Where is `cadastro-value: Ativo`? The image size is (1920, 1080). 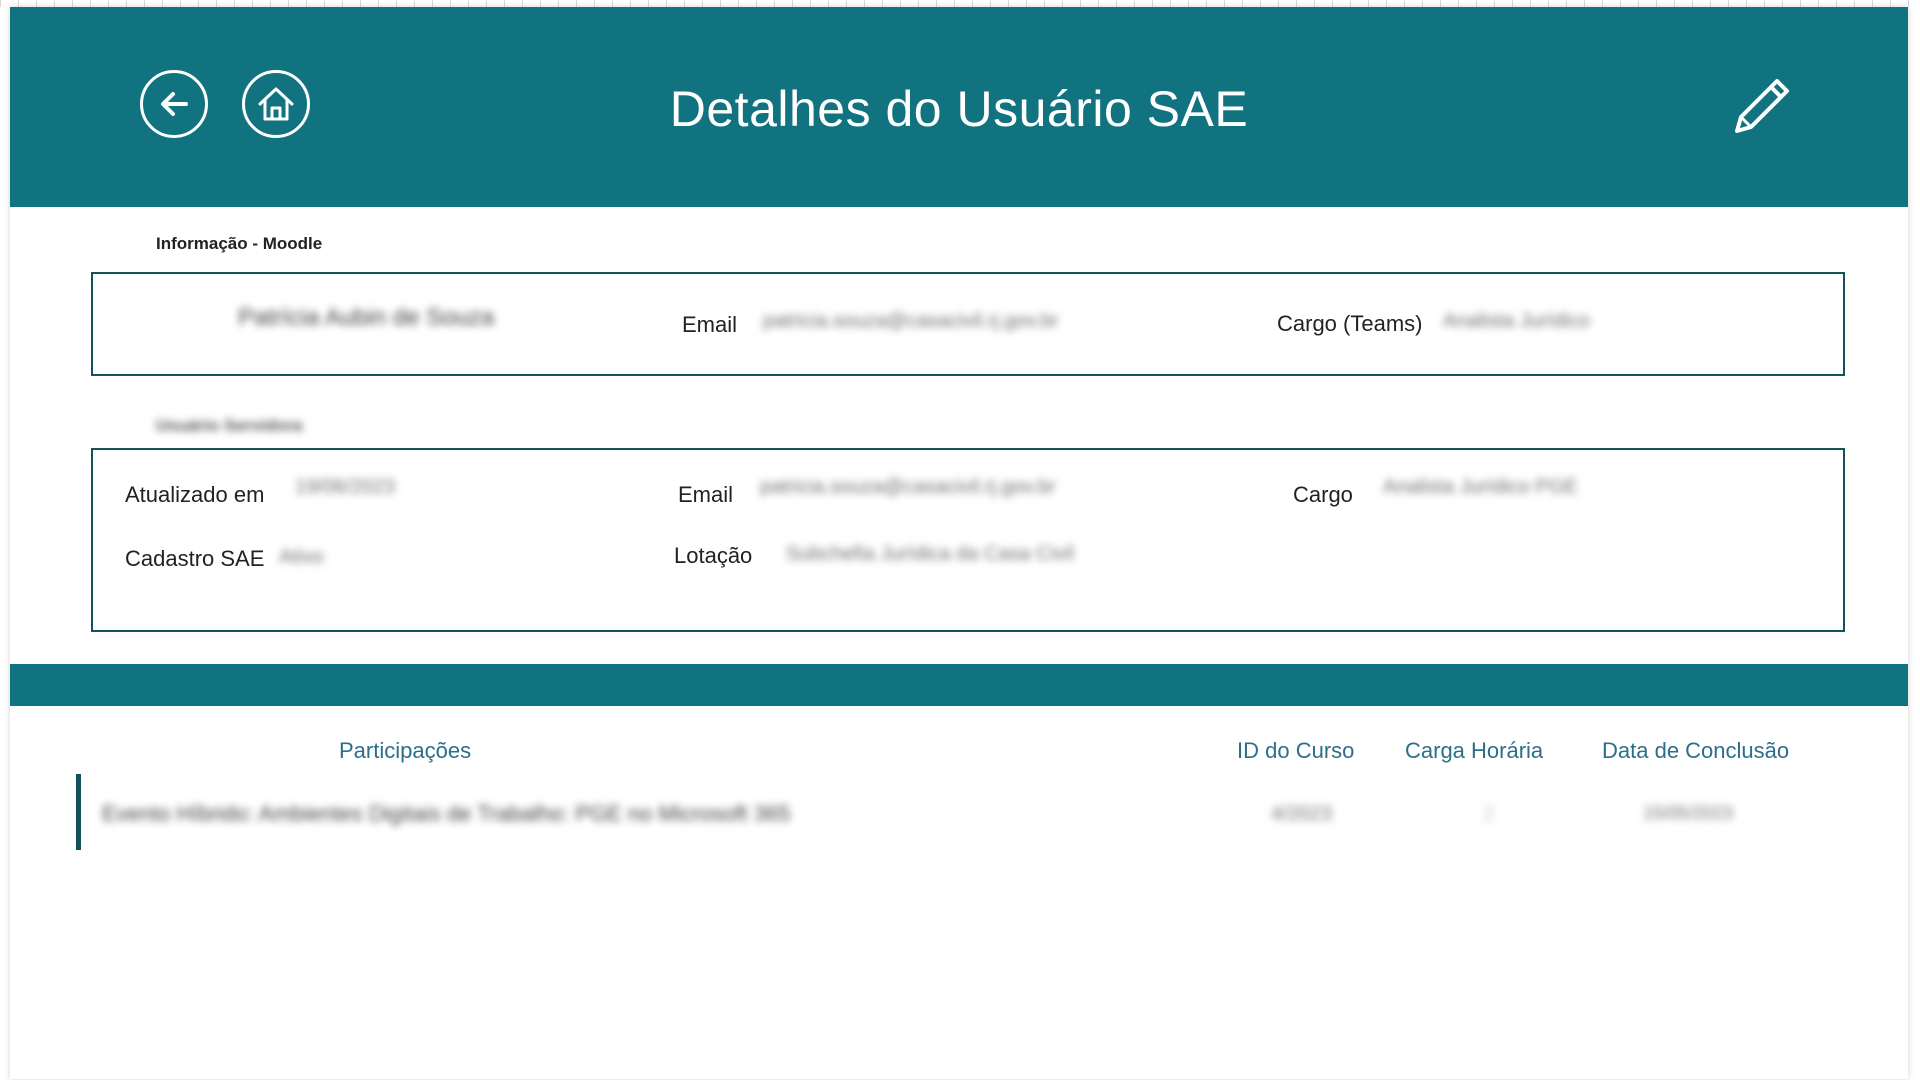
cadastro-value: Ativo is located at coordinates (301, 557).